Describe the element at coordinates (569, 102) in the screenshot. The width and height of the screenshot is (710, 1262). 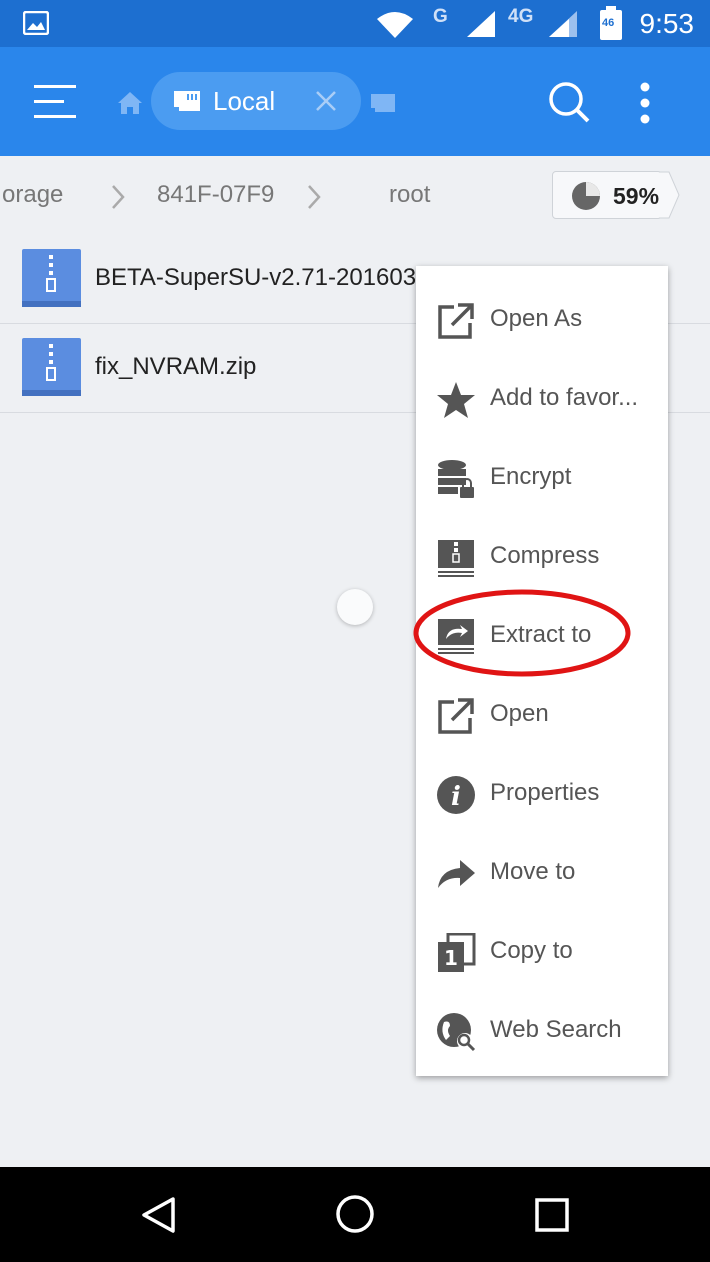
I see `search-icon` at that location.